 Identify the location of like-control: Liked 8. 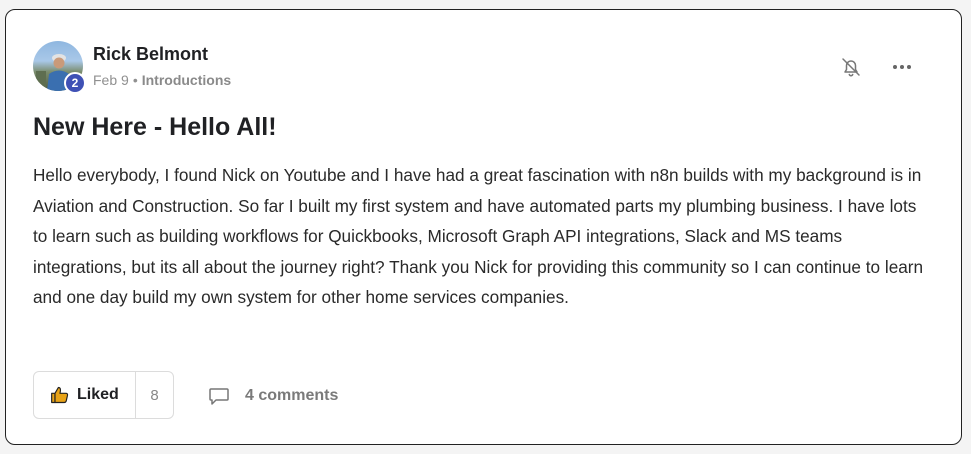
(103, 395).